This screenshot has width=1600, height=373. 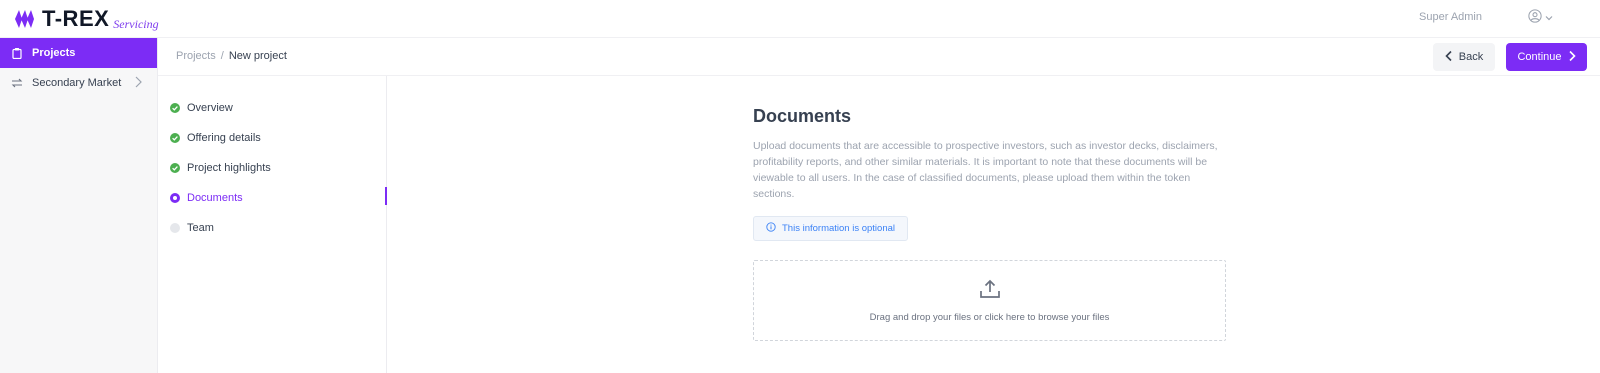 I want to click on user-name: Super Admin, so click(x=1450, y=17).